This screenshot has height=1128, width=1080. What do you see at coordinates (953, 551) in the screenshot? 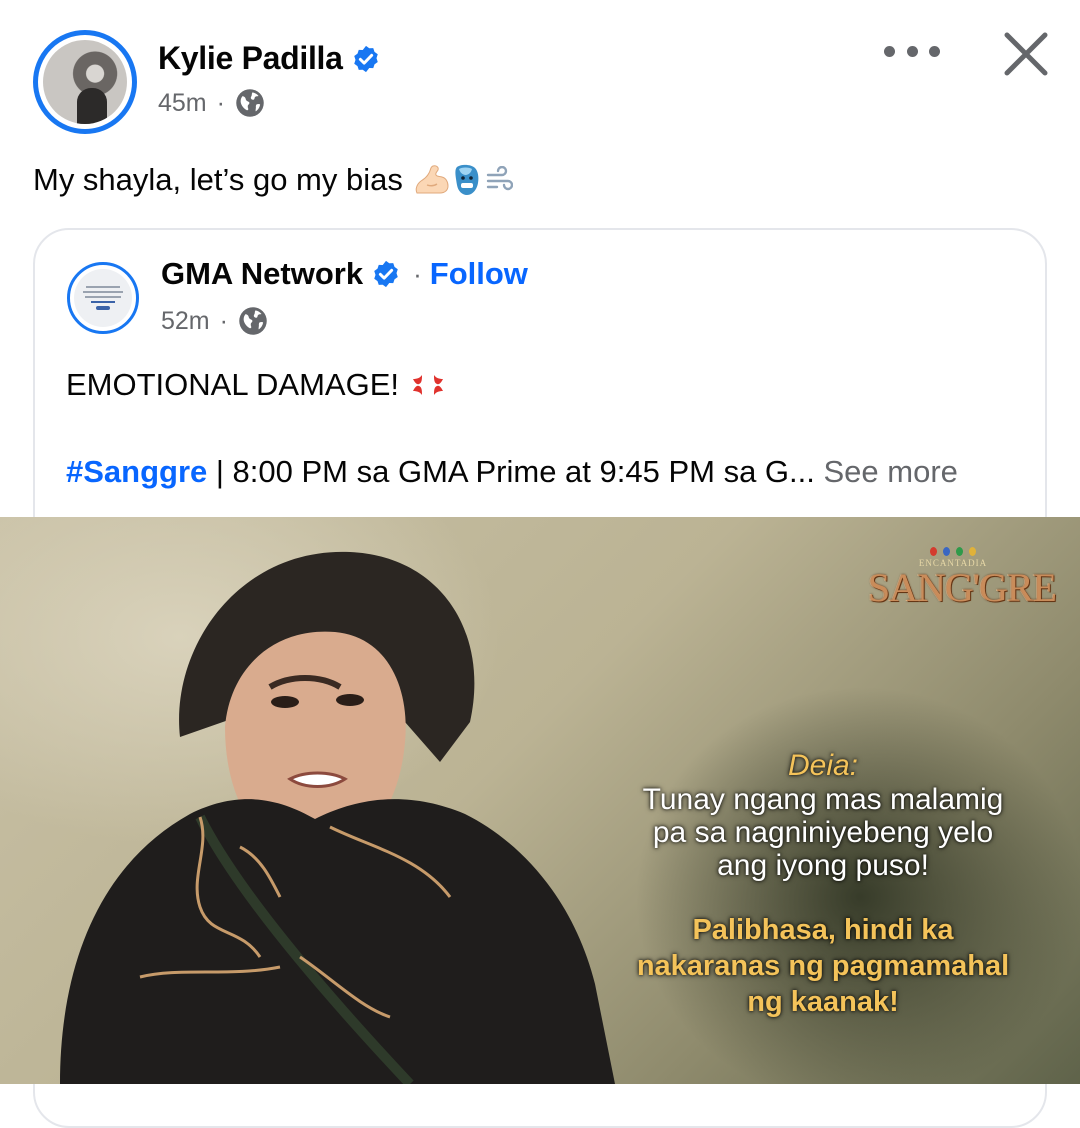
I see `logo-gems-icon` at bounding box center [953, 551].